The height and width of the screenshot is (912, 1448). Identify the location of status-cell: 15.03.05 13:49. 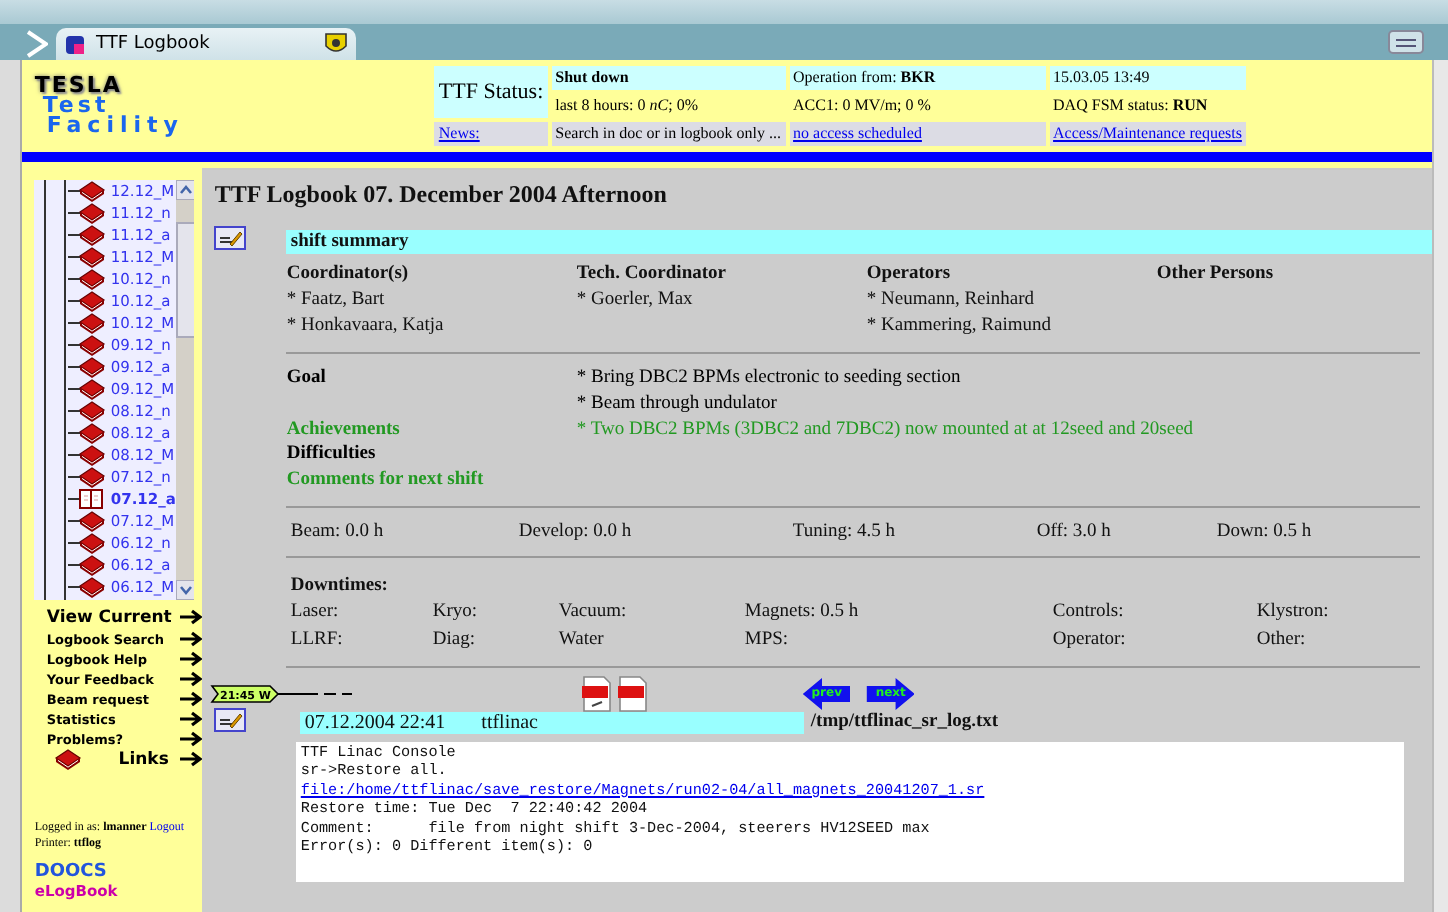
(1147, 77).